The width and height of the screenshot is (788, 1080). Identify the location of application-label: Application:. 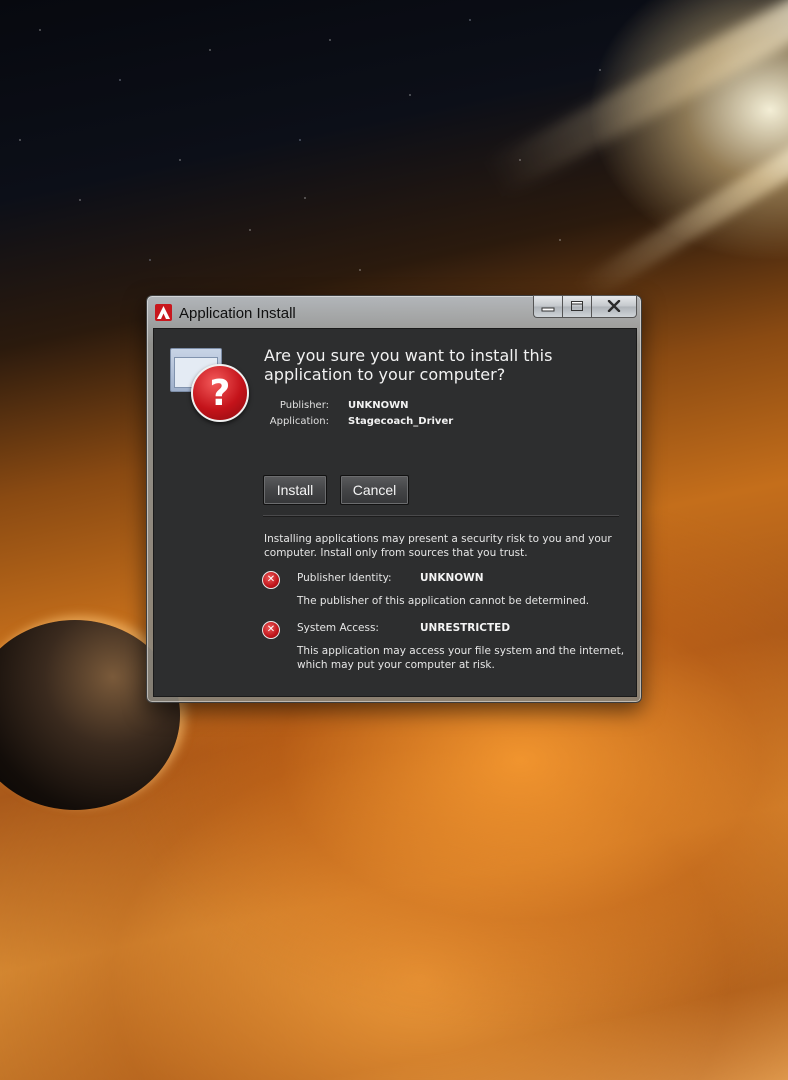
(299, 421).